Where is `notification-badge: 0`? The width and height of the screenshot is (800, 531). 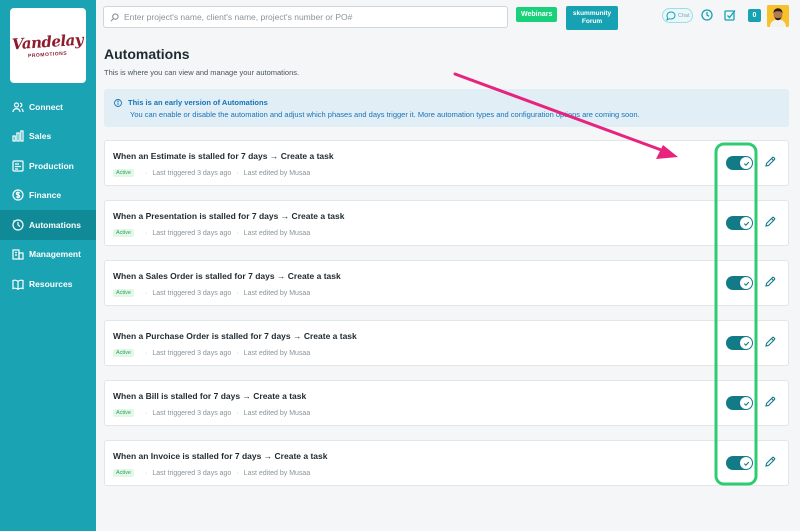
notification-badge: 0 is located at coordinates (754, 15).